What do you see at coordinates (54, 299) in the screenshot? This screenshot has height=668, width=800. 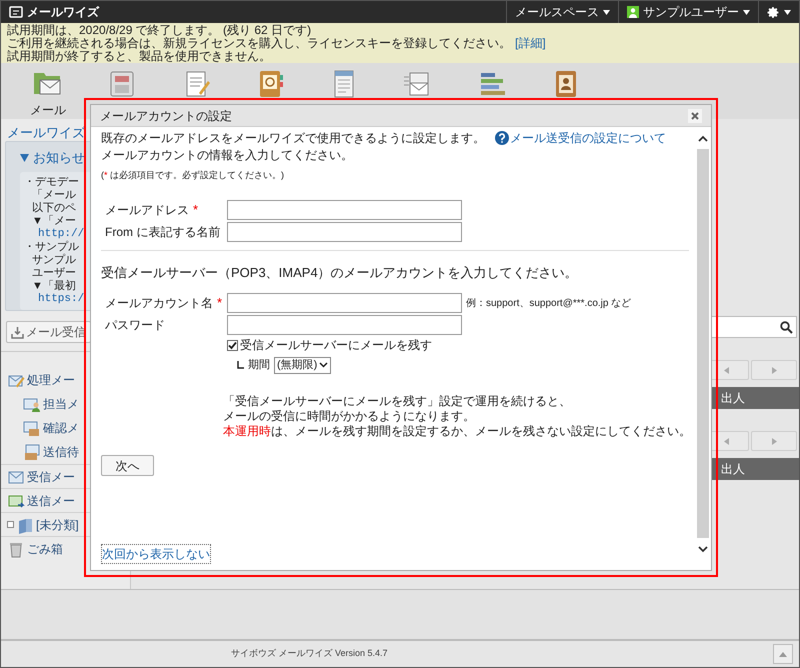 I see `notice-link: https:/` at bounding box center [54, 299].